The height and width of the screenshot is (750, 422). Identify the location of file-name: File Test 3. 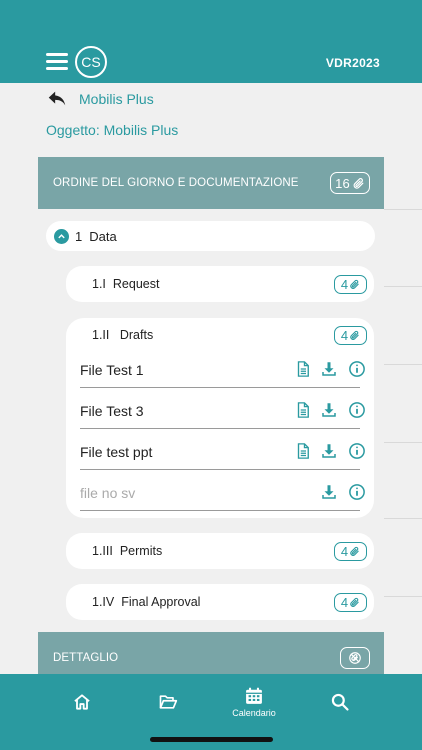
(112, 411).